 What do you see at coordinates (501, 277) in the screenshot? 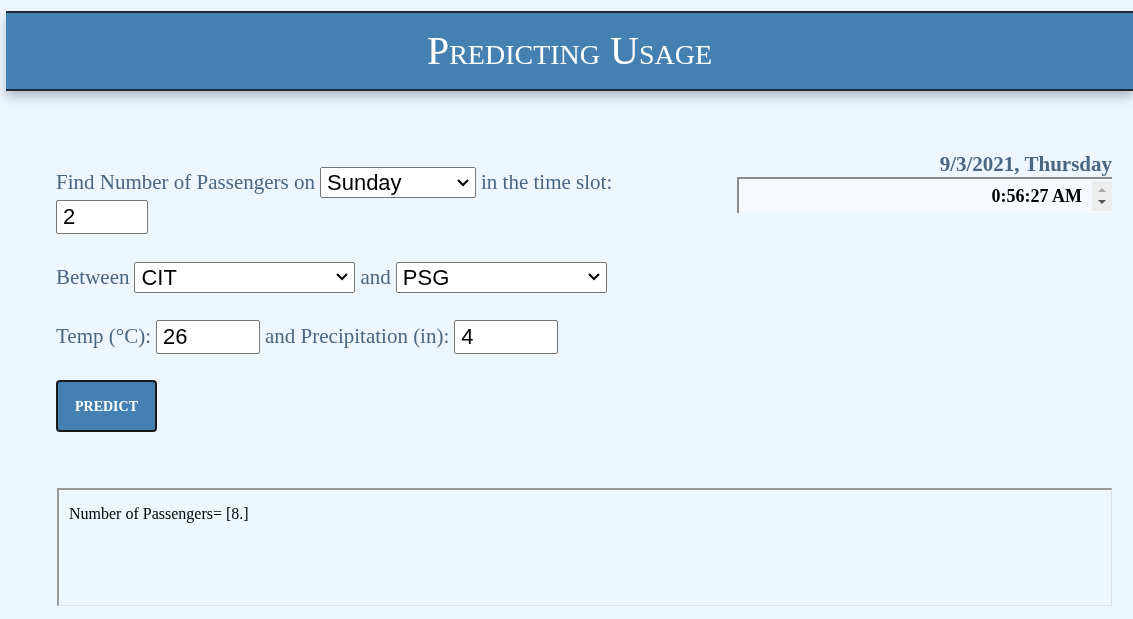
I see `dropdown: PSG` at bounding box center [501, 277].